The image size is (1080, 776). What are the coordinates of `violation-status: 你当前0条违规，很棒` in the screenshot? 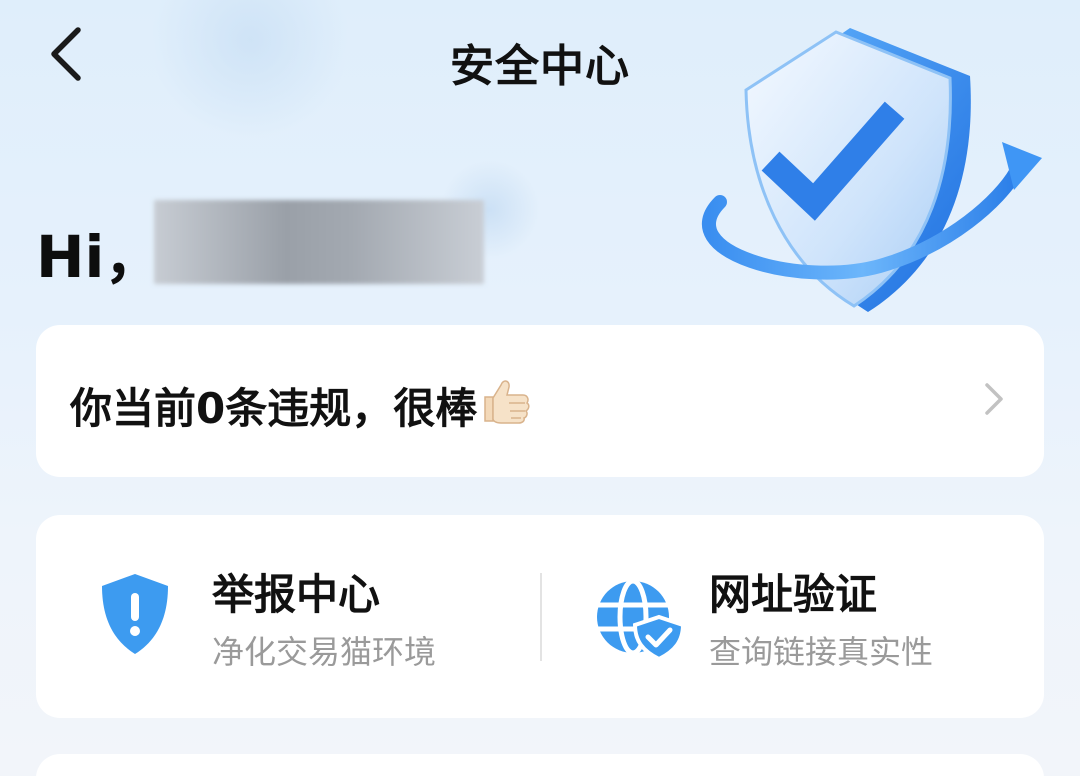 It's located at (301, 405).